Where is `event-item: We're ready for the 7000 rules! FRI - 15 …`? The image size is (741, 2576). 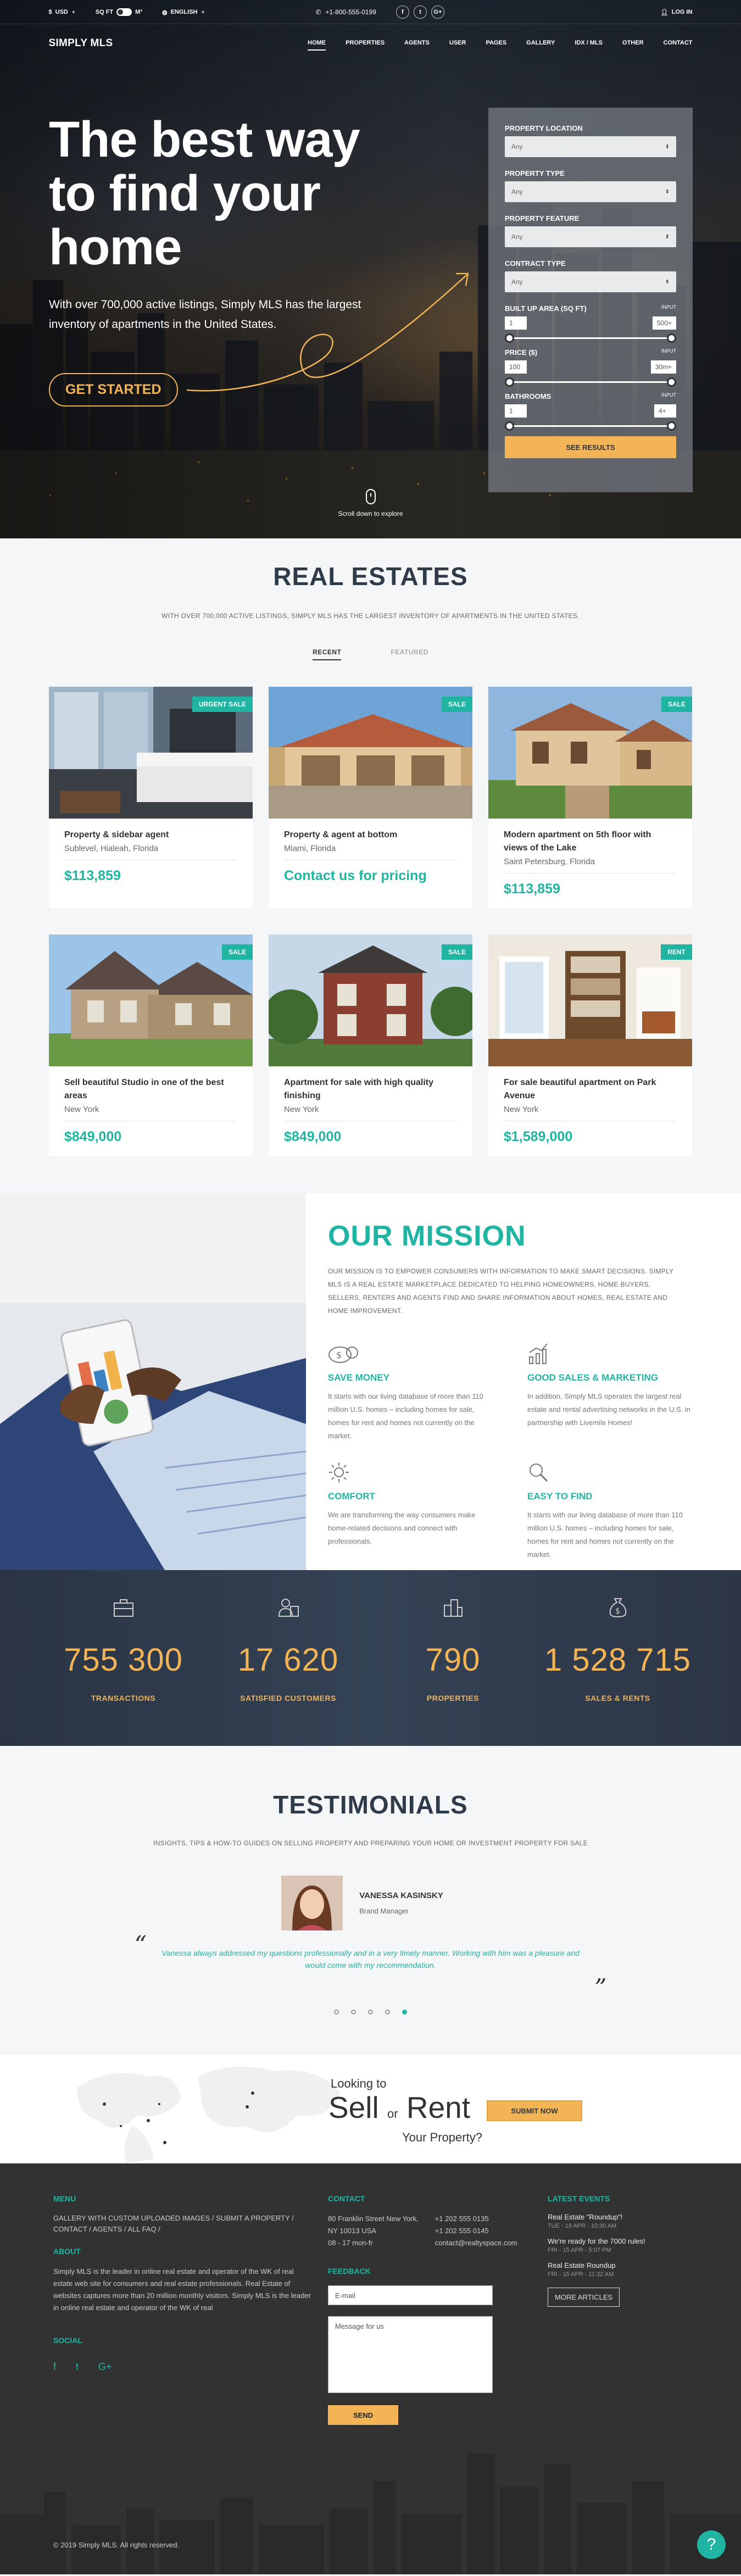 event-item: We're ready for the 7000 rules! FRI - 15 … is located at coordinates (630, 2246).